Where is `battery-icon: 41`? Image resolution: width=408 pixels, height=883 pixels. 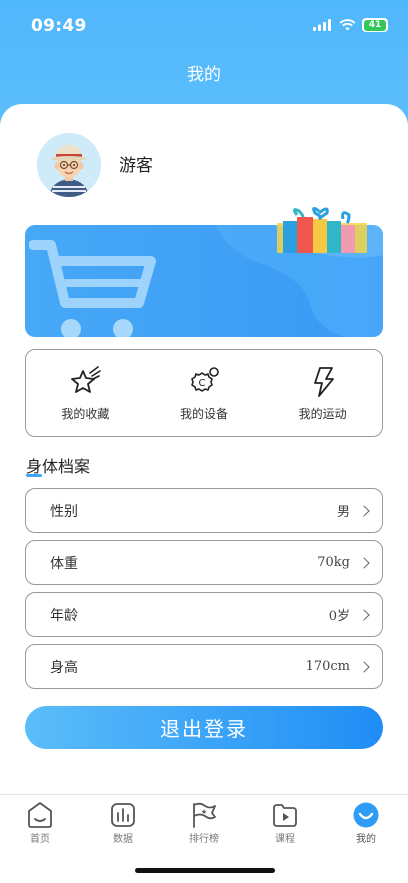
battery-icon: 41 is located at coordinates (375, 25).